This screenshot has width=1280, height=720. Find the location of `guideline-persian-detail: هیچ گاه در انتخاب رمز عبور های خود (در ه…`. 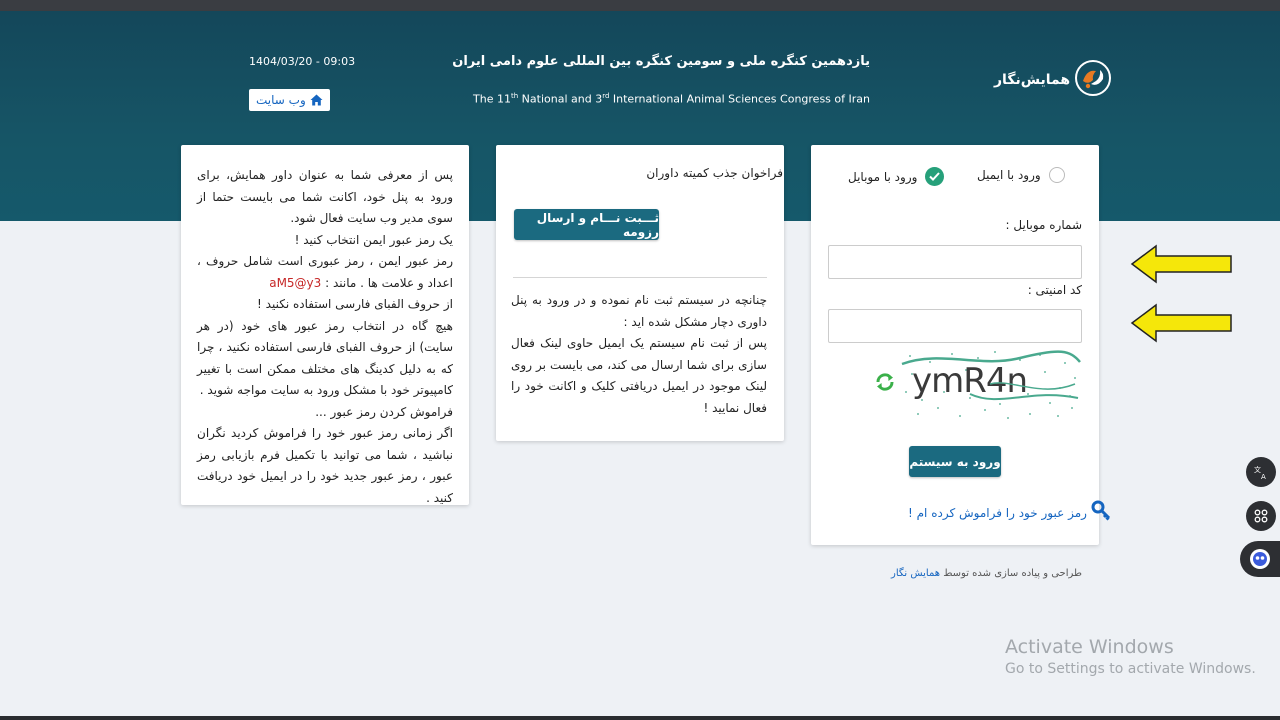

guideline-persian-detail: هیچ گاه در انتخاب رمز عبور های خود (در ه… is located at coordinates (325, 358).